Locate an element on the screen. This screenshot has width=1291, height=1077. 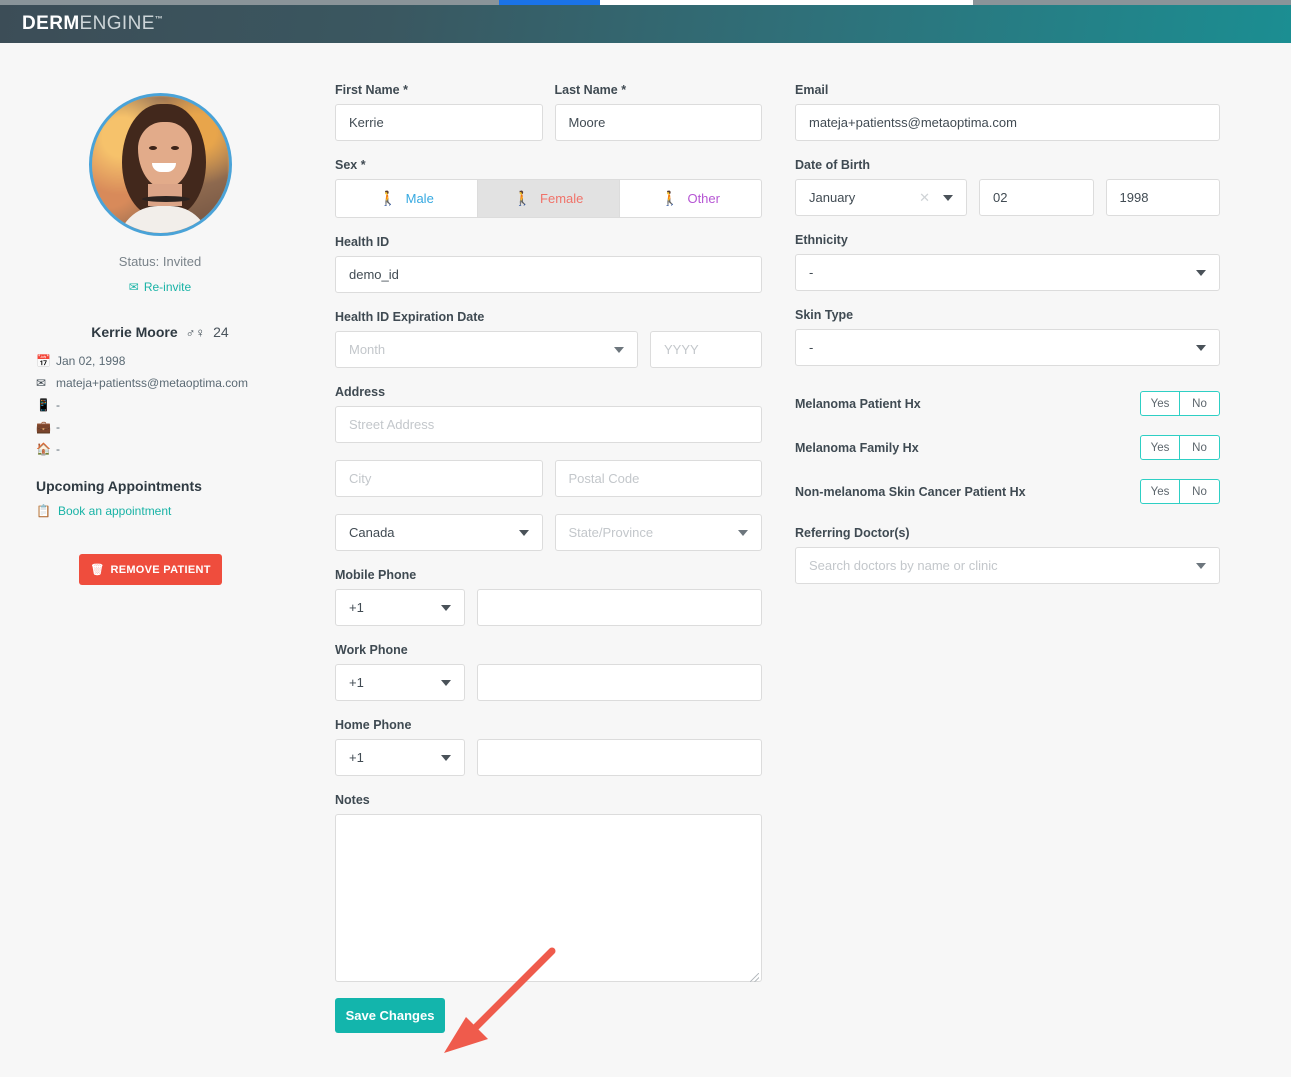
patient-name: Kerrie Moore is located at coordinates (134, 332).